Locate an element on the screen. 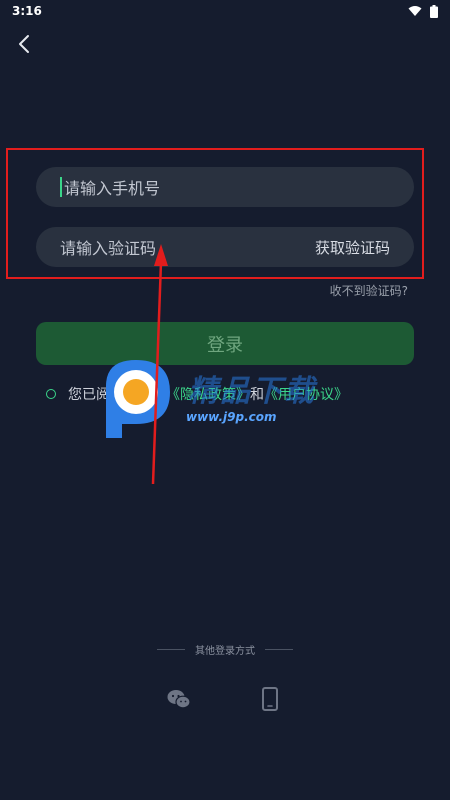 This screenshot has height=800, width=450. agreement-radio is located at coordinates (51, 394).